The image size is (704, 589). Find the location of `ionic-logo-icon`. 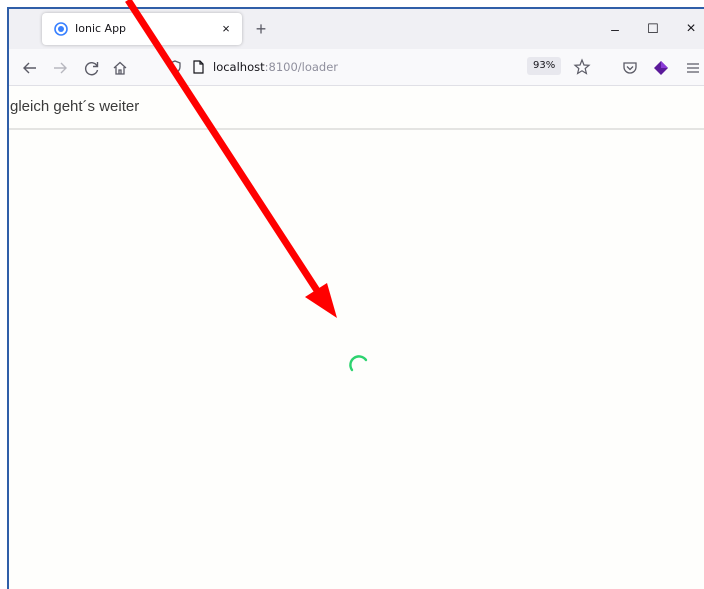

ionic-logo-icon is located at coordinates (61, 29).